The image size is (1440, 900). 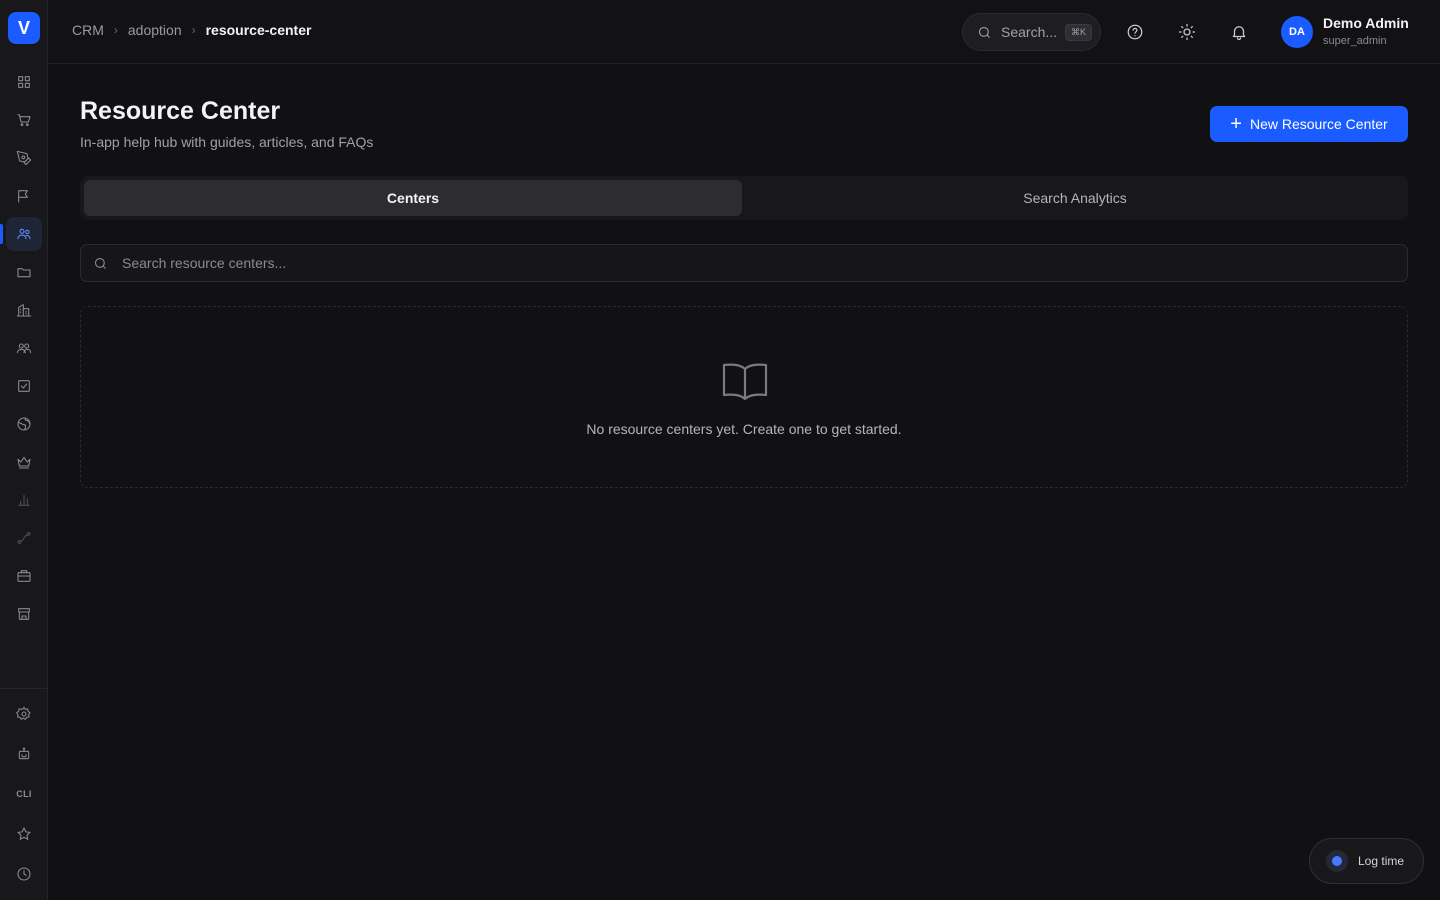 What do you see at coordinates (24, 120) in the screenshot?
I see `cart-icon` at bounding box center [24, 120].